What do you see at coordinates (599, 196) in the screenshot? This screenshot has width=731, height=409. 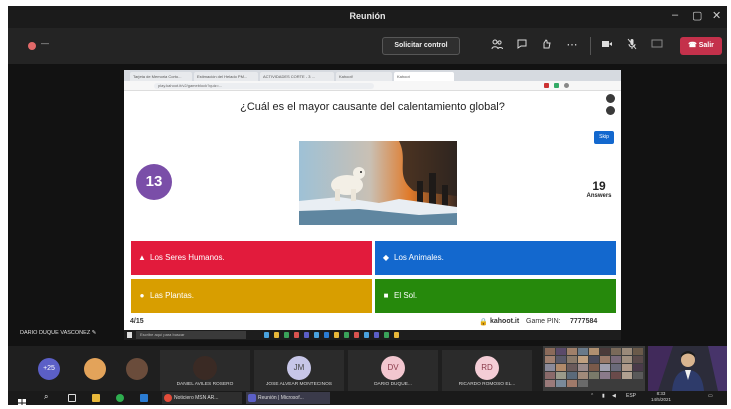 I see `answers-label: Answers` at bounding box center [599, 196].